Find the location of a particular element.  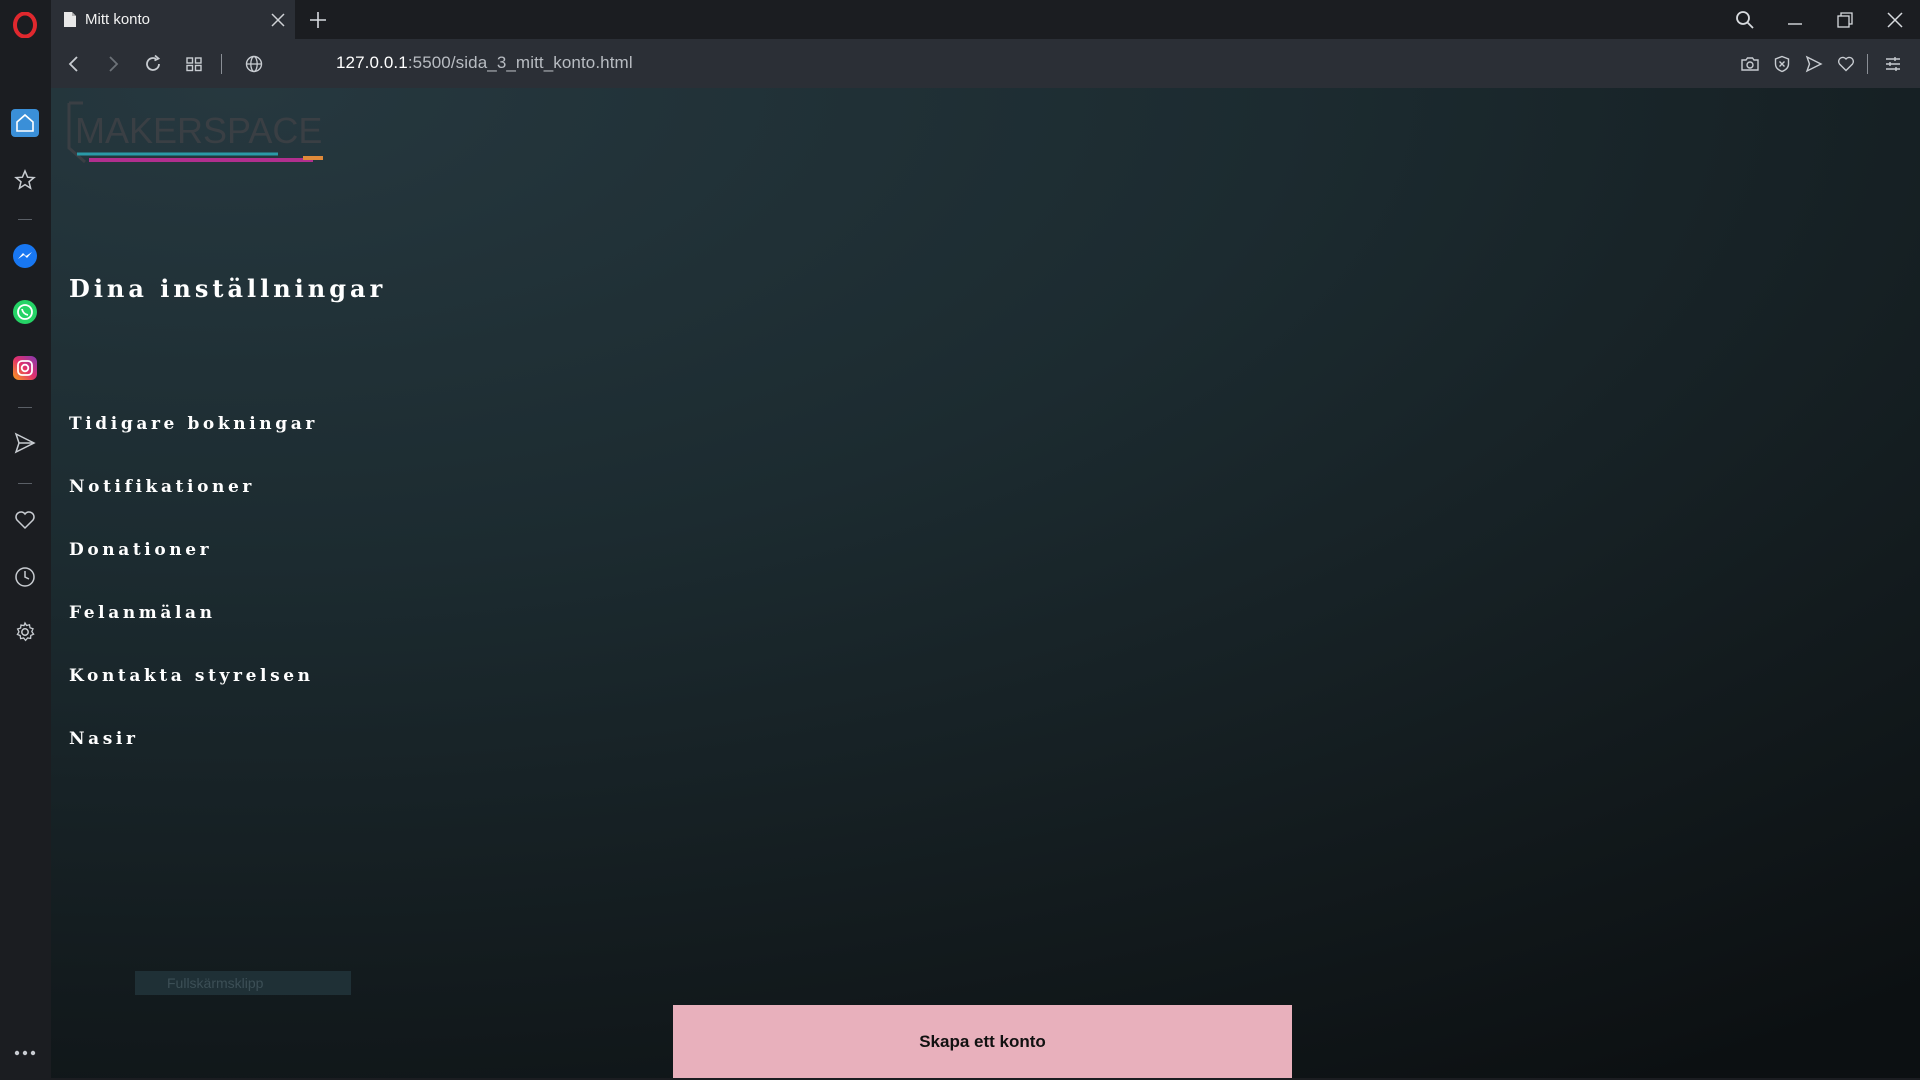

fullscreen-snip-overlay: Fullskärmsklipp is located at coordinates (243, 983).